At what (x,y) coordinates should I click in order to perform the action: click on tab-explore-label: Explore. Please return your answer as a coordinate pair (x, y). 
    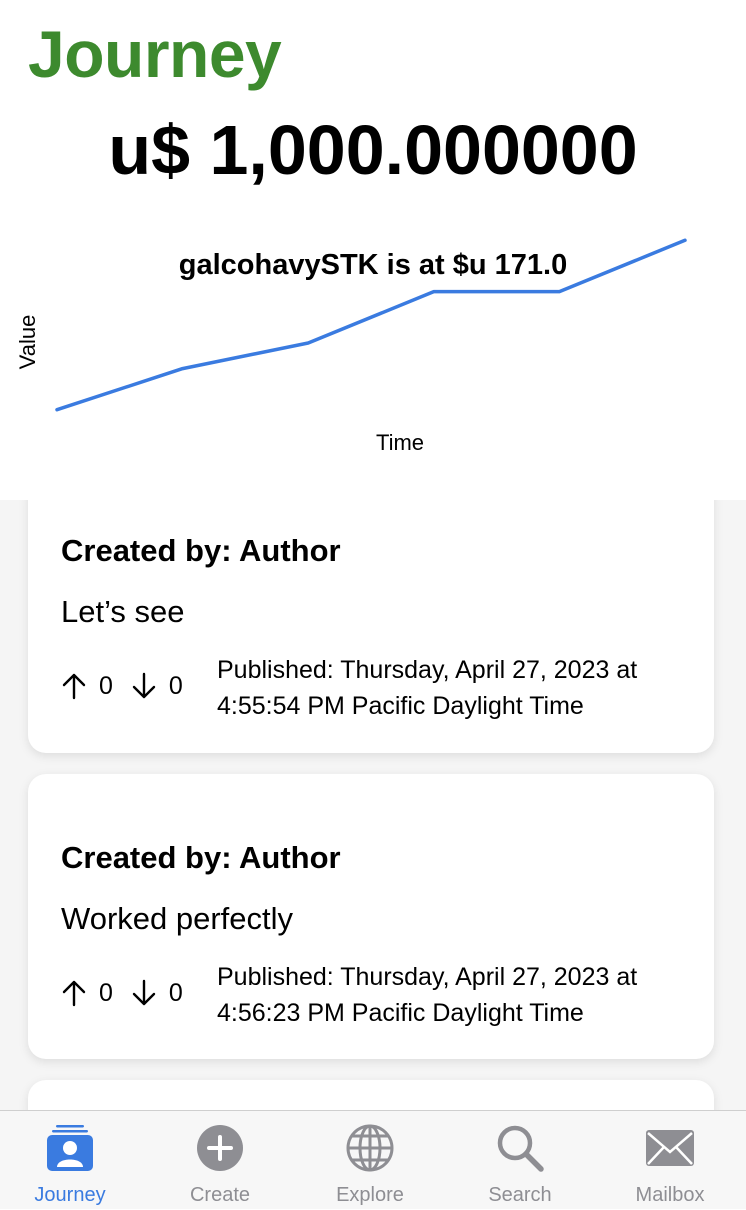
    Looking at the image, I should click on (370, 1195).